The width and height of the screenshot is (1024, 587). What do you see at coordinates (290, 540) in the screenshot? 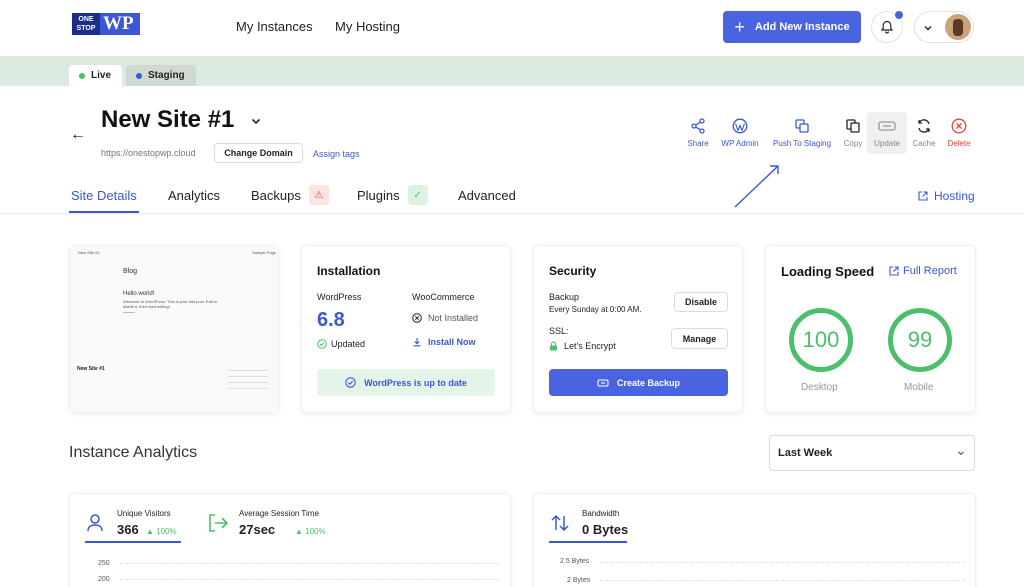
I see `visitors-chart-card` at bounding box center [290, 540].